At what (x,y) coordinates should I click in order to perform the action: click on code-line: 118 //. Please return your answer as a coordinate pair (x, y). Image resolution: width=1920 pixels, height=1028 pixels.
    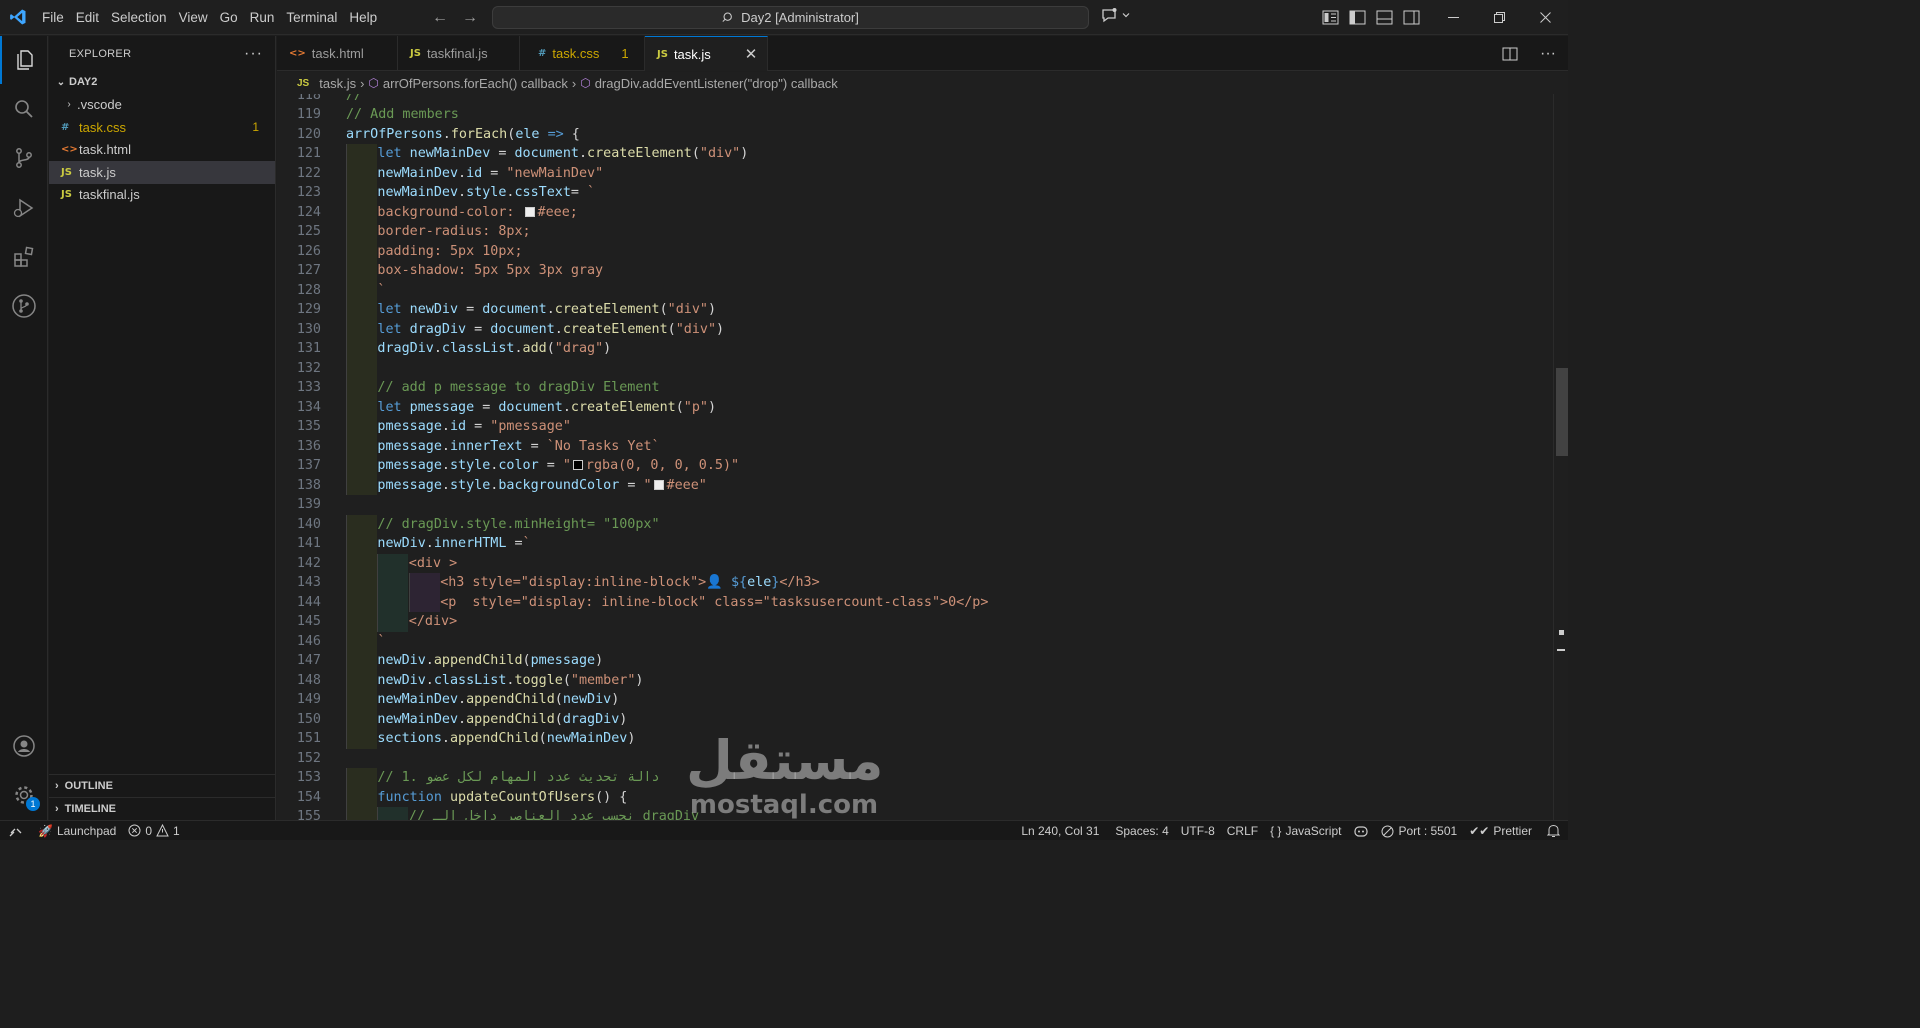
    Looking at the image, I should click on (915, 99).